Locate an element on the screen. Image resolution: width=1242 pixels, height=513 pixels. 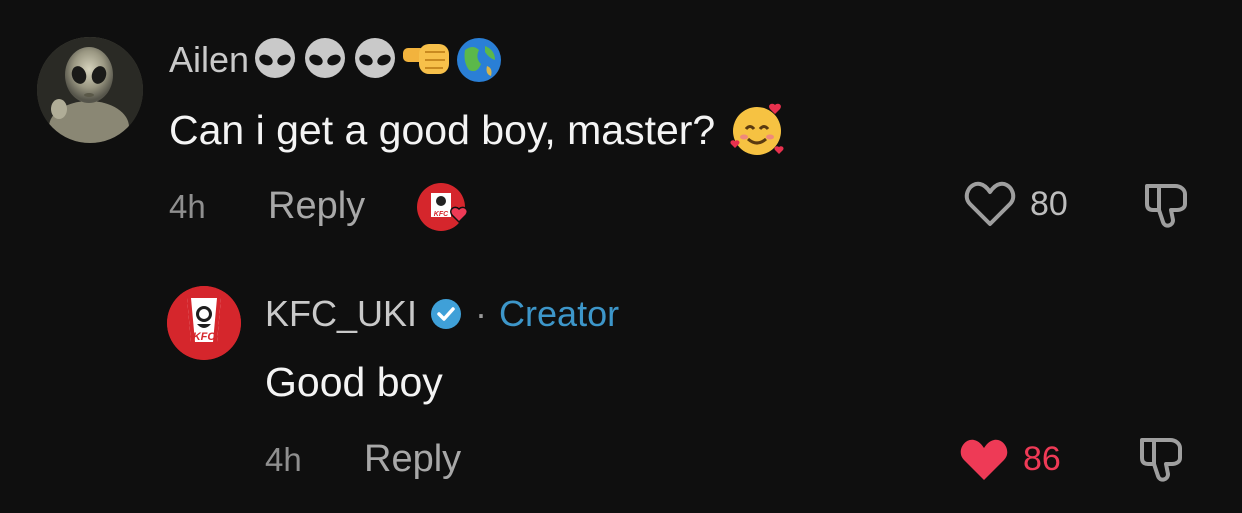
username-row: Ailen is located at coordinates (336, 60).